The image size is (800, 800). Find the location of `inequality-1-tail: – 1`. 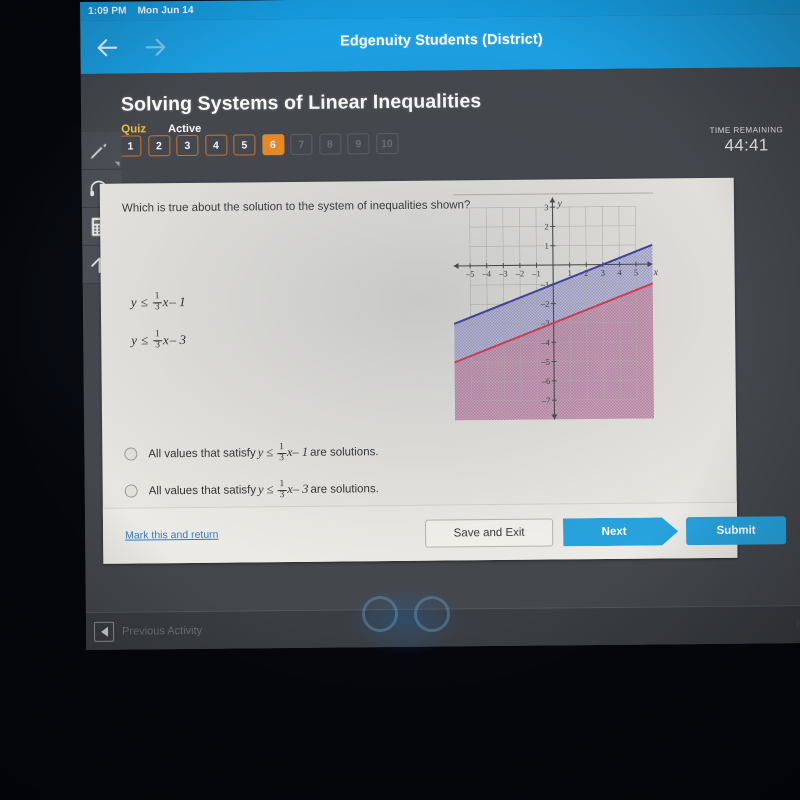

inequality-1-tail: – 1 is located at coordinates (177, 302).